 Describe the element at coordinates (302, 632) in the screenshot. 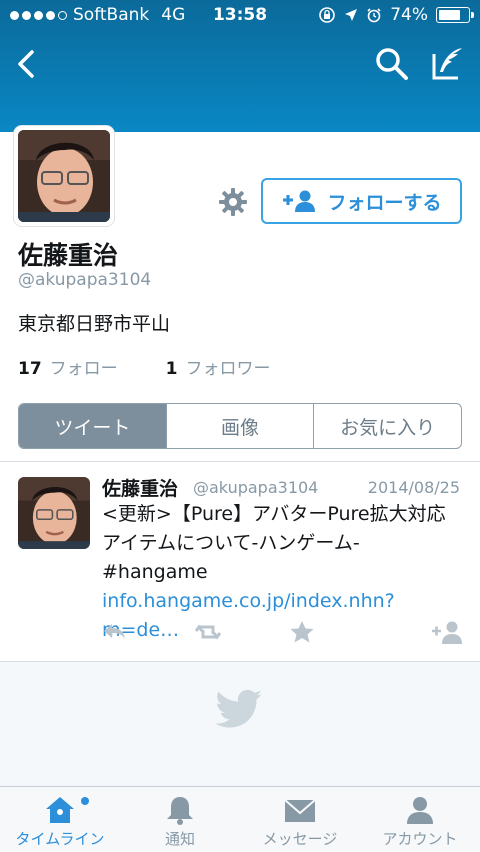

I see `favorite-star-icon` at that location.